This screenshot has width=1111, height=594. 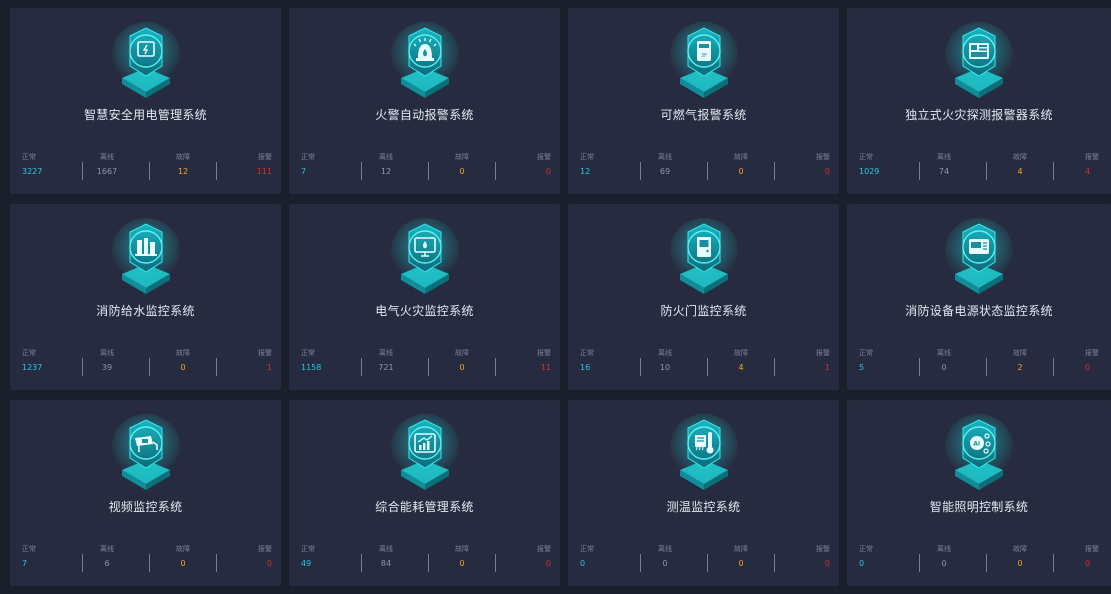 What do you see at coordinates (741, 361) in the screenshot?
I see `stat-fault: 故障 4` at bounding box center [741, 361].